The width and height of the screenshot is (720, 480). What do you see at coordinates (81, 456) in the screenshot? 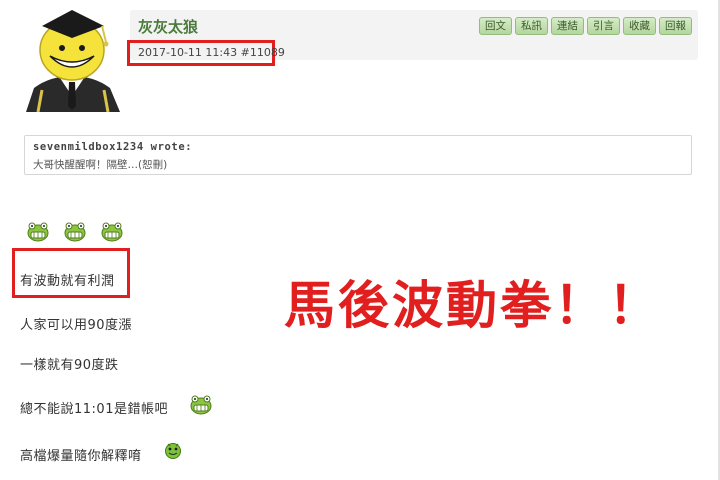
I see `post-line-5: 高檔爆量隨你解釋唷` at bounding box center [81, 456].